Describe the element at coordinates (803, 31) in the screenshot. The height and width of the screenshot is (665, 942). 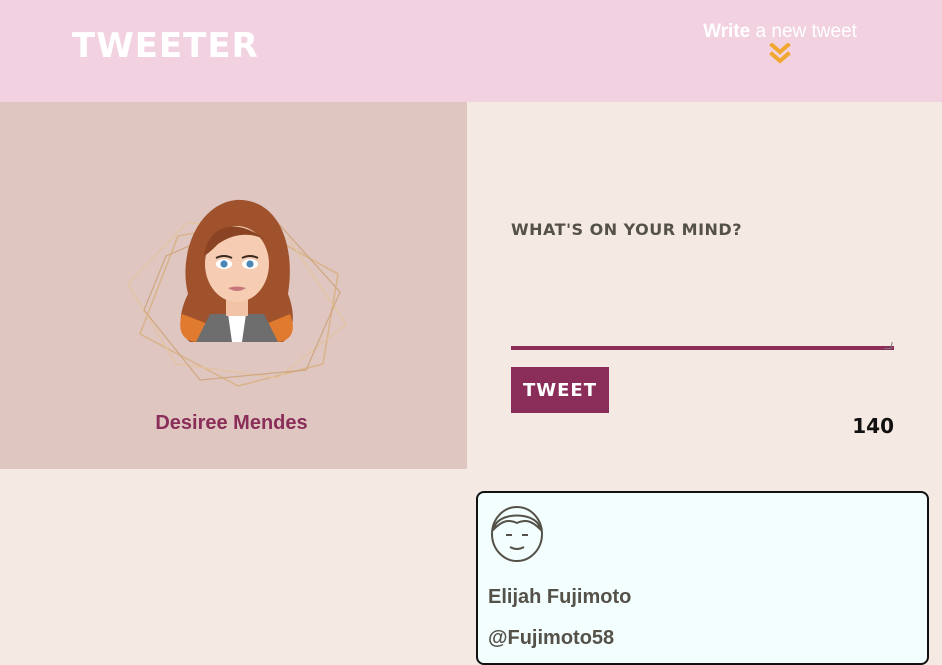
I see `compose-label: a new tweet` at that location.